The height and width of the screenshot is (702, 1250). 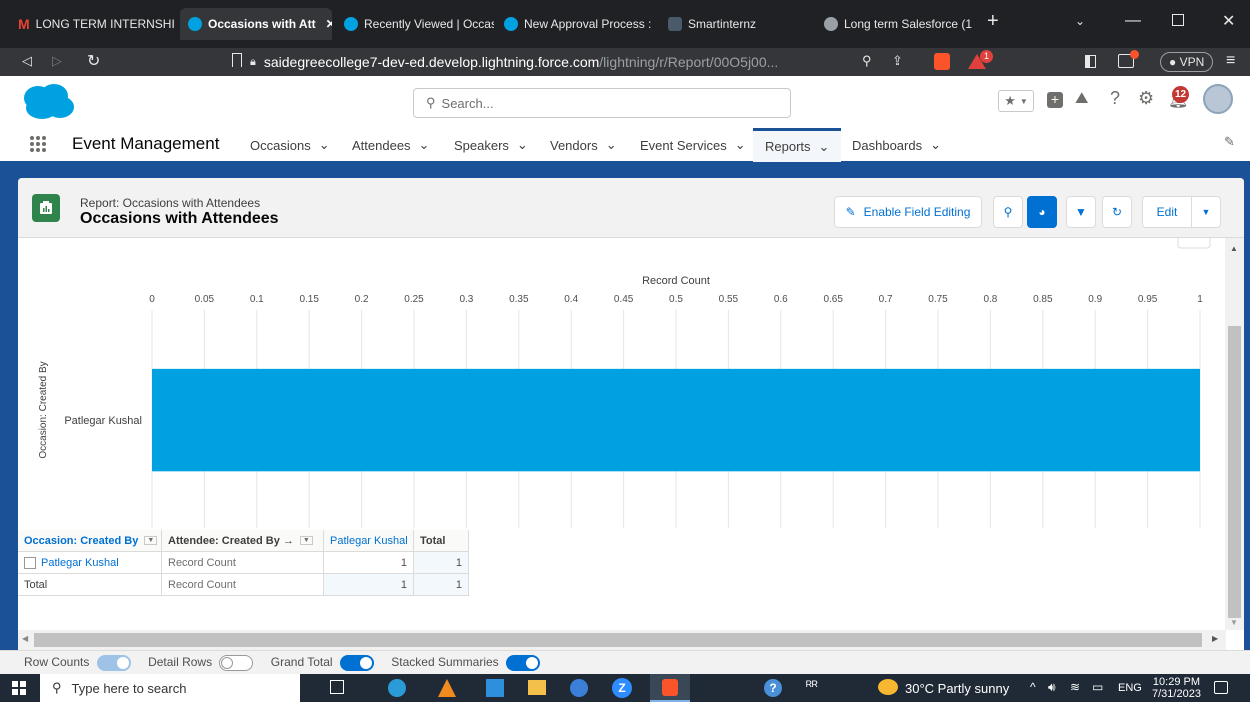 What do you see at coordinates (1016, 101) in the screenshot?
I see `favorites-button: ★ ▼` at bounding box center [1016, 101].